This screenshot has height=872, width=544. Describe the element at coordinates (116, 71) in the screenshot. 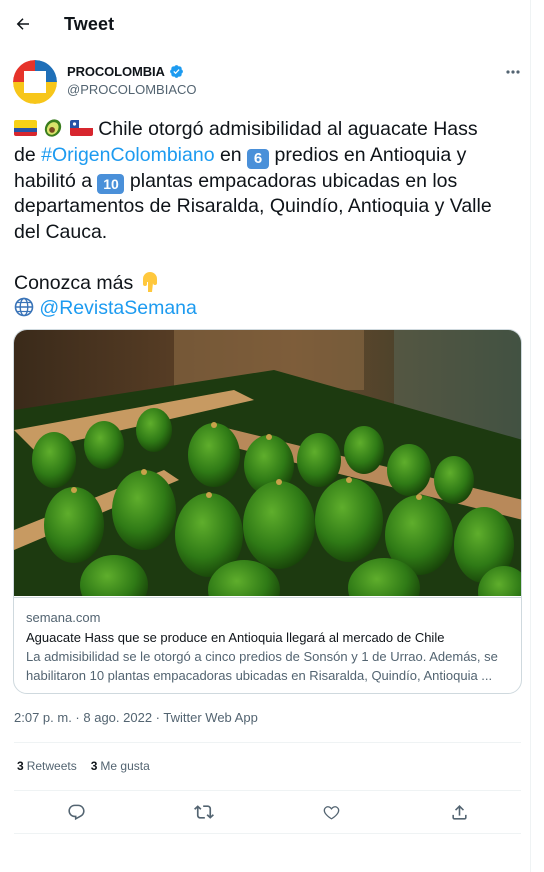

I see `author-name-text: PROCOLOMBIA` at that location.